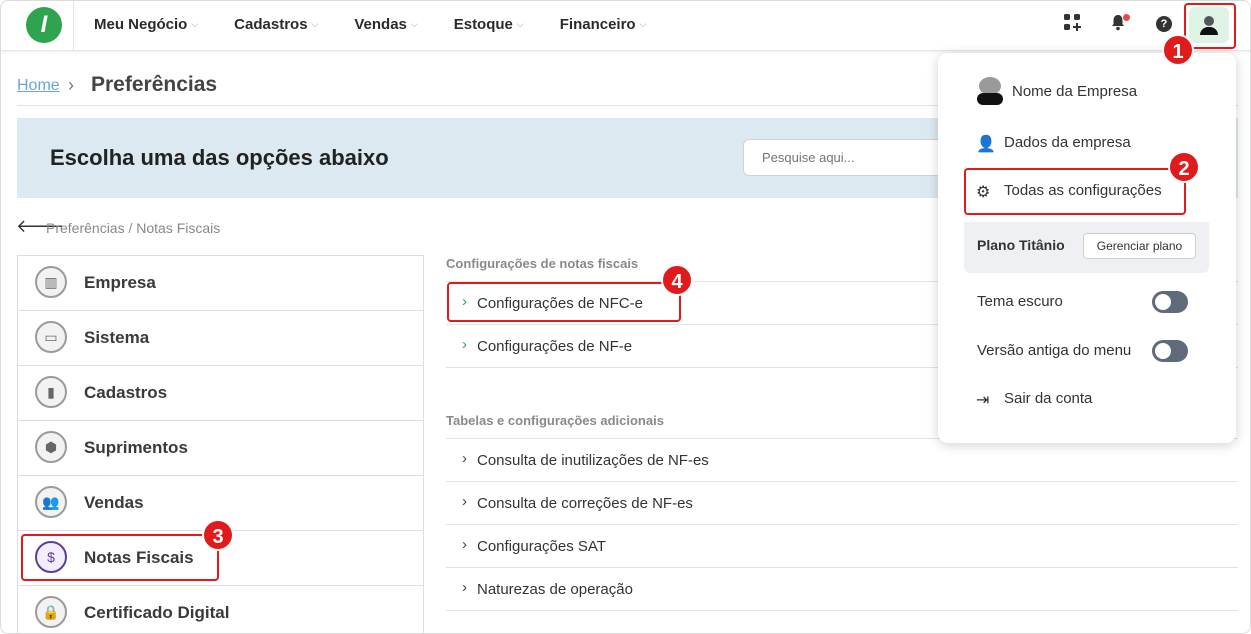 This screenshot has height=634, width=1251. Describe the element at coordinates (842, 545) in the screenshot. I see `row-config-sat: › Configurações SAT` at that location.